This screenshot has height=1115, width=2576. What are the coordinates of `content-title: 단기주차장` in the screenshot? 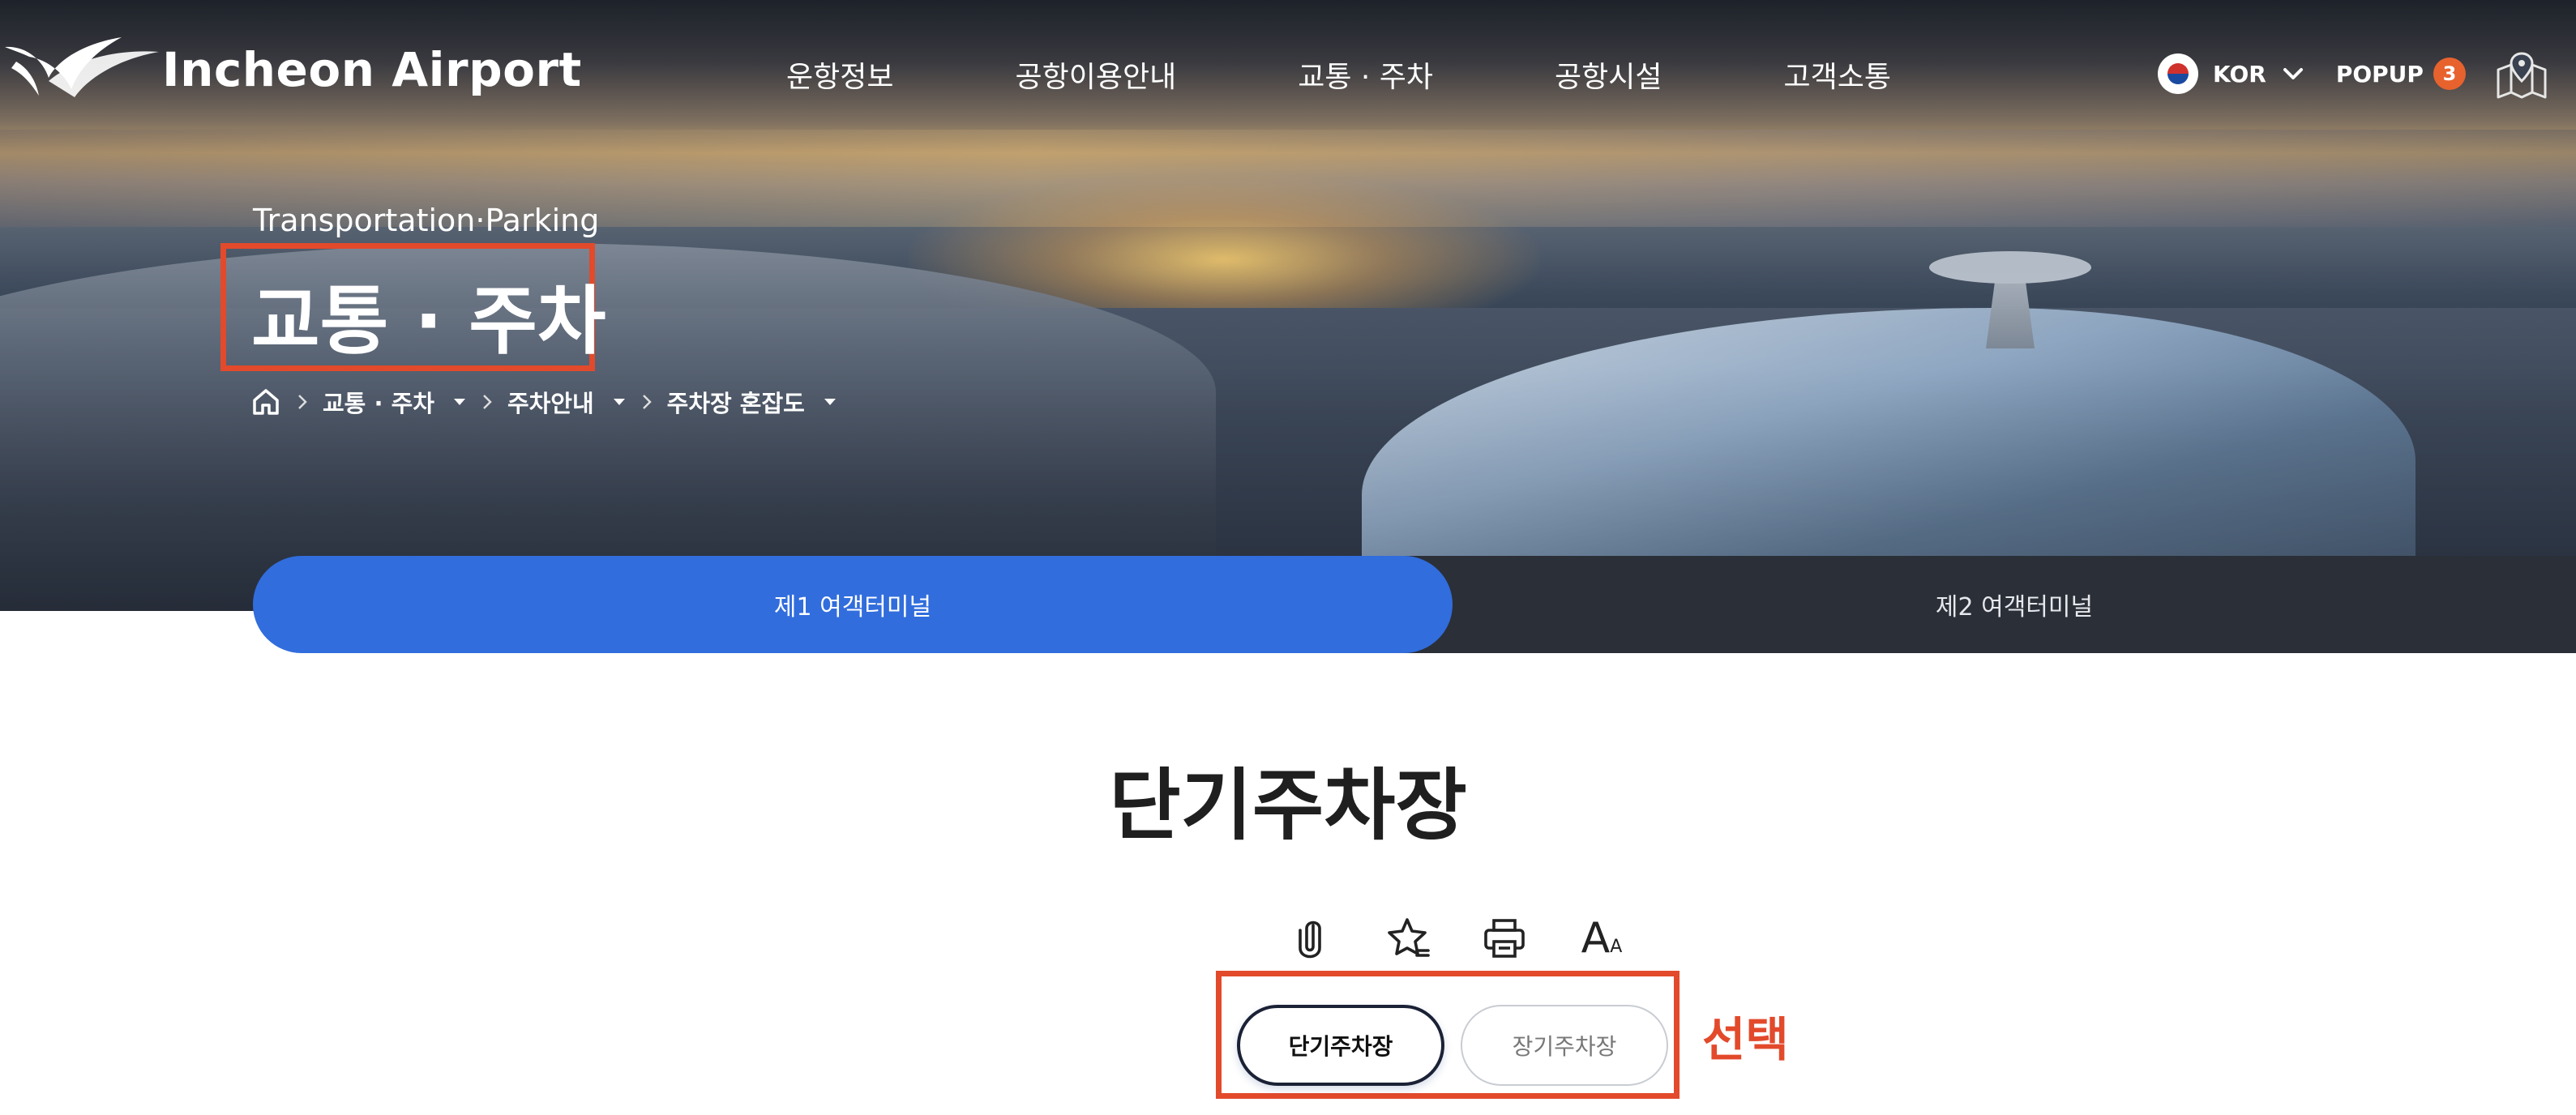 It's located at (1288, 806).